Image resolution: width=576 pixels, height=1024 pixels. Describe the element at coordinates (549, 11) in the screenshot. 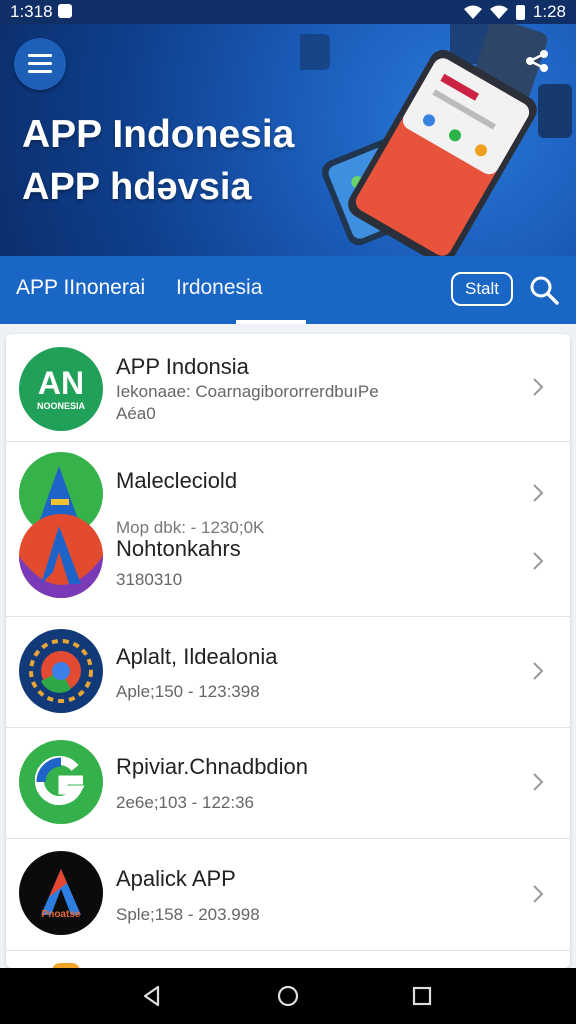

I see `status-time-right: 1:28` at that location.